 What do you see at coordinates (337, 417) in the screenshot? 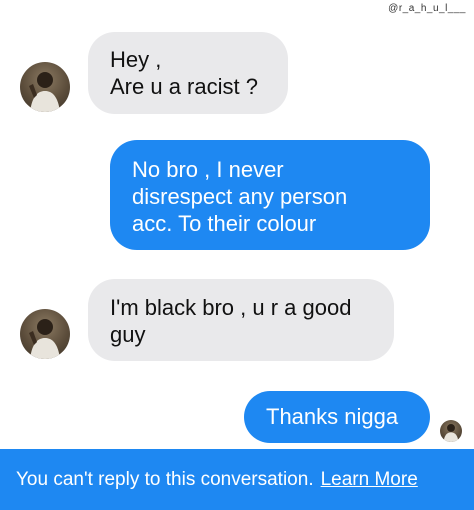
I see `message-bubble-outgoing: Thanks nigga` at bounding box center [337, 417].